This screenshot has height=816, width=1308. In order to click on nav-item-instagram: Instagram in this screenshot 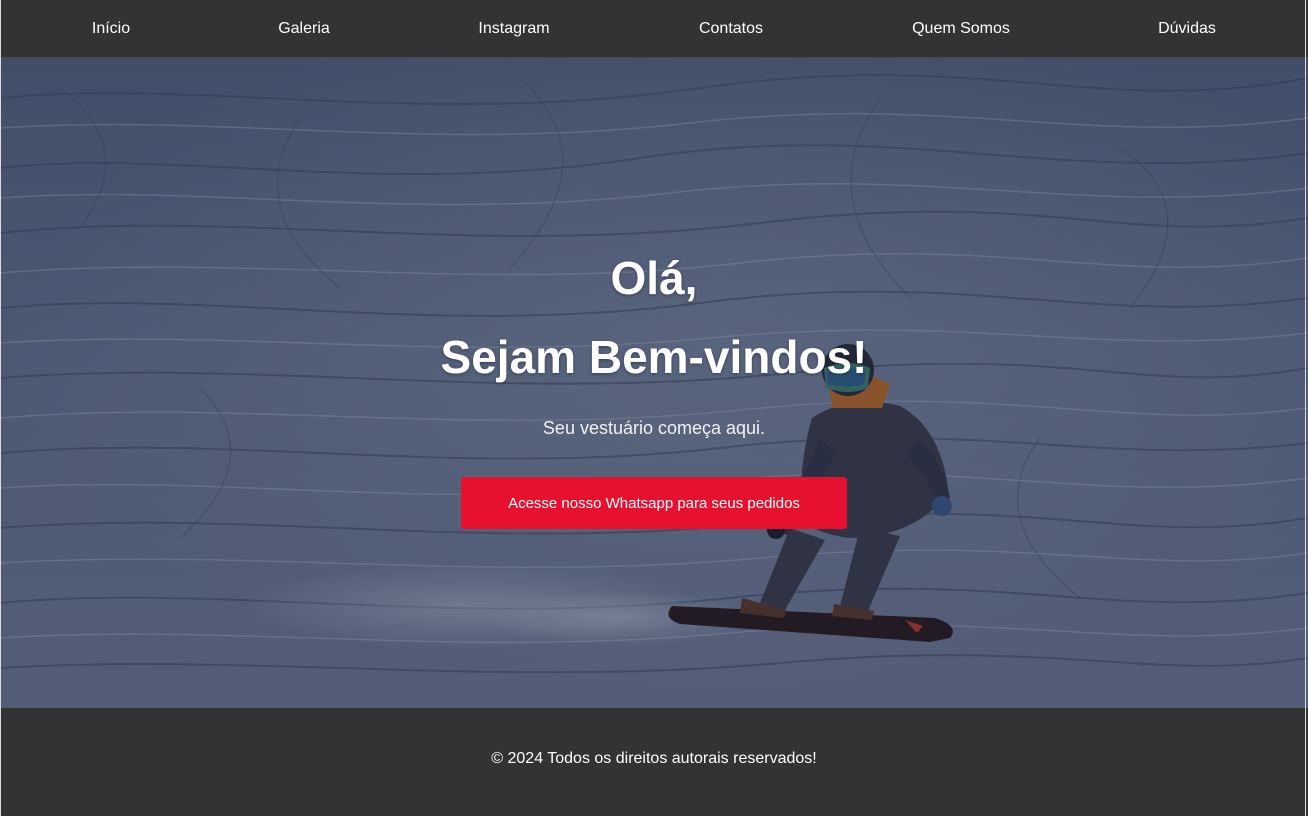, I will do `click(513, 29)`.